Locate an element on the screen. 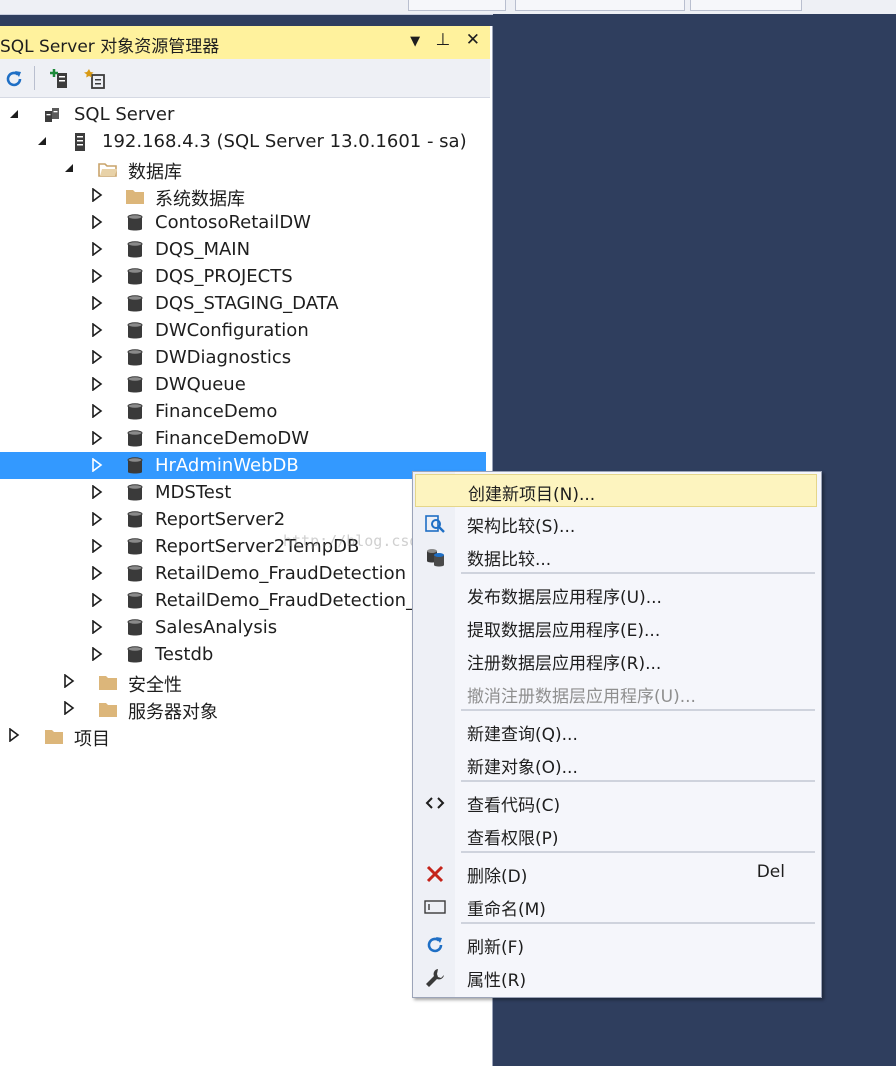  top-toolbar-strip is located at coordinates (448, 7).